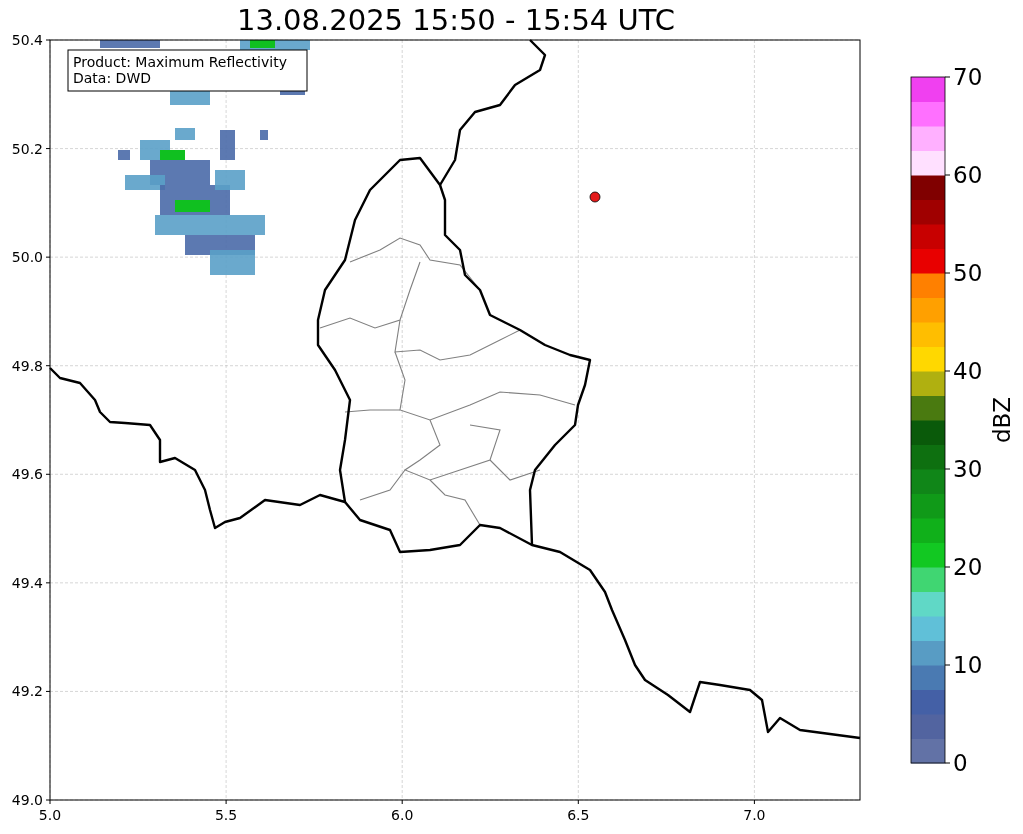  What do you see at coordinates (180, 62) in the screenshot?
I see `legend-text: Product: Maximum Reflectivity` at bounding box center [180, 62].